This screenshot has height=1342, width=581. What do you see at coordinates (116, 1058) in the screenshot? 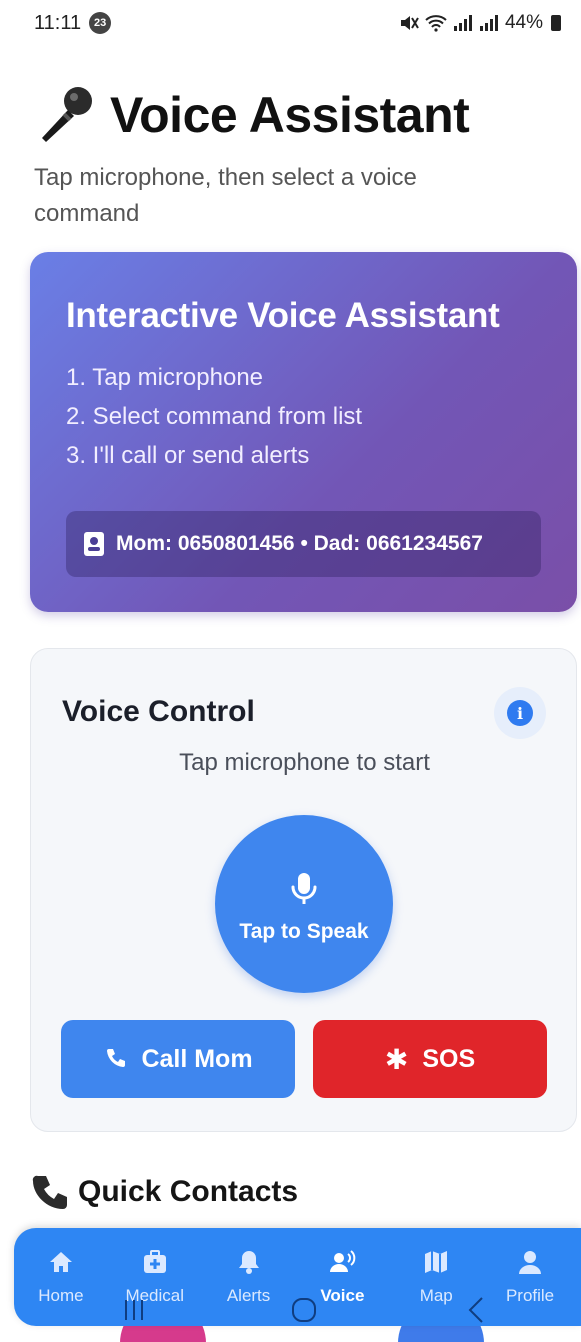
I see `phone-icon` at bounding box center [116, 1058].